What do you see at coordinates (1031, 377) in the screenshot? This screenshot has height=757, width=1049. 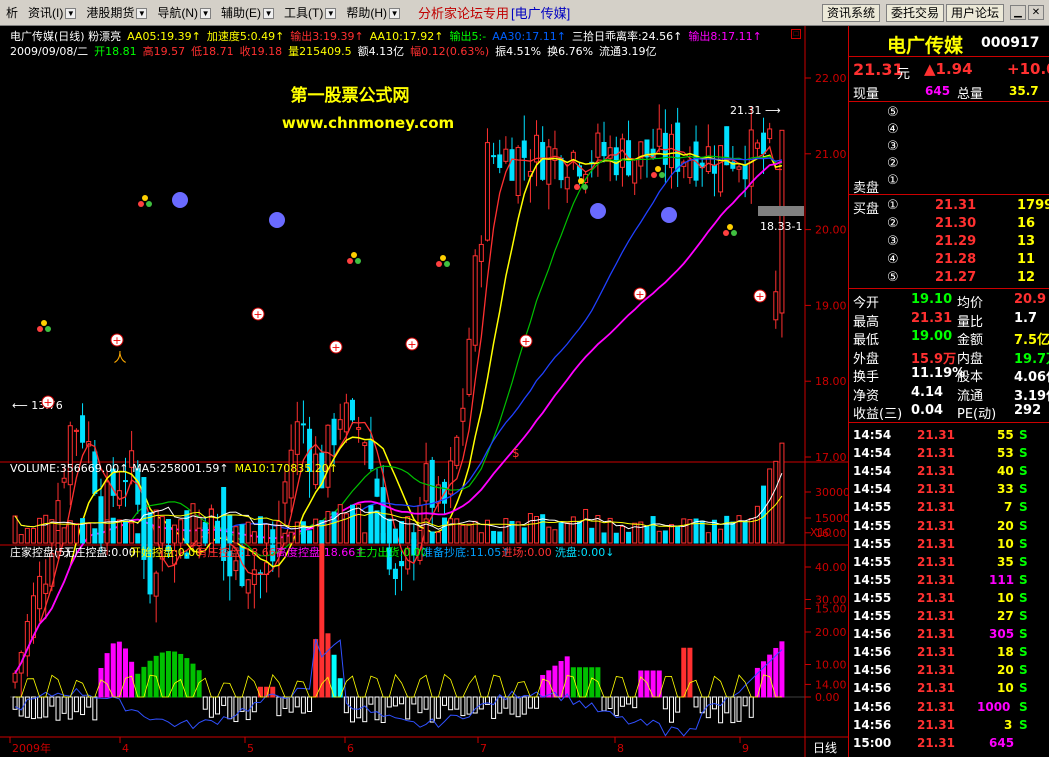 I see `stat-value: 4.06亿` at bounding box center [1031, 377].